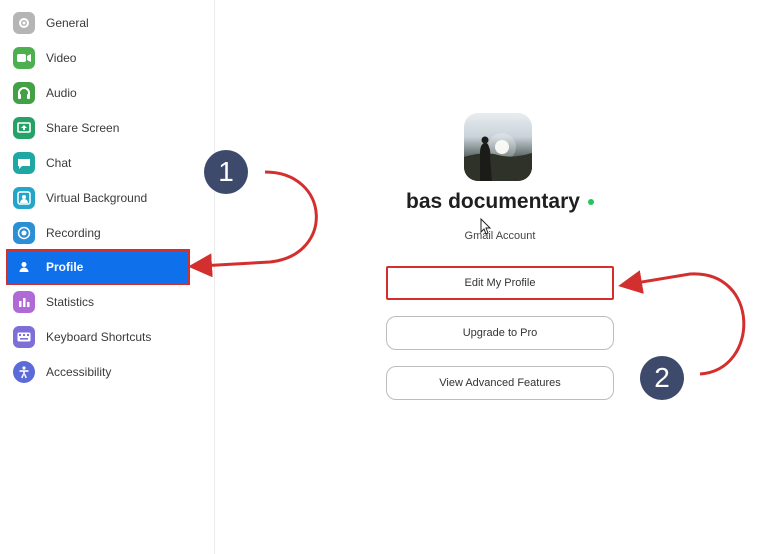 The width and height of the screenshot is (776, 554). I want to click on arrow-to-edit-profile, so click(682, 323).